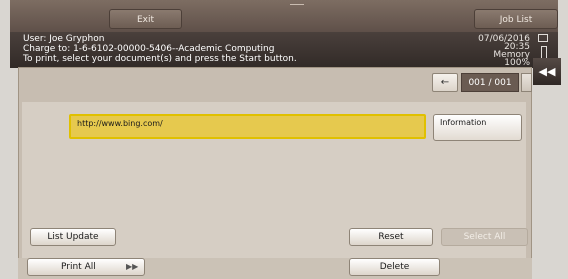  I want to click on list-update-button: List Update, so click(73, 237).